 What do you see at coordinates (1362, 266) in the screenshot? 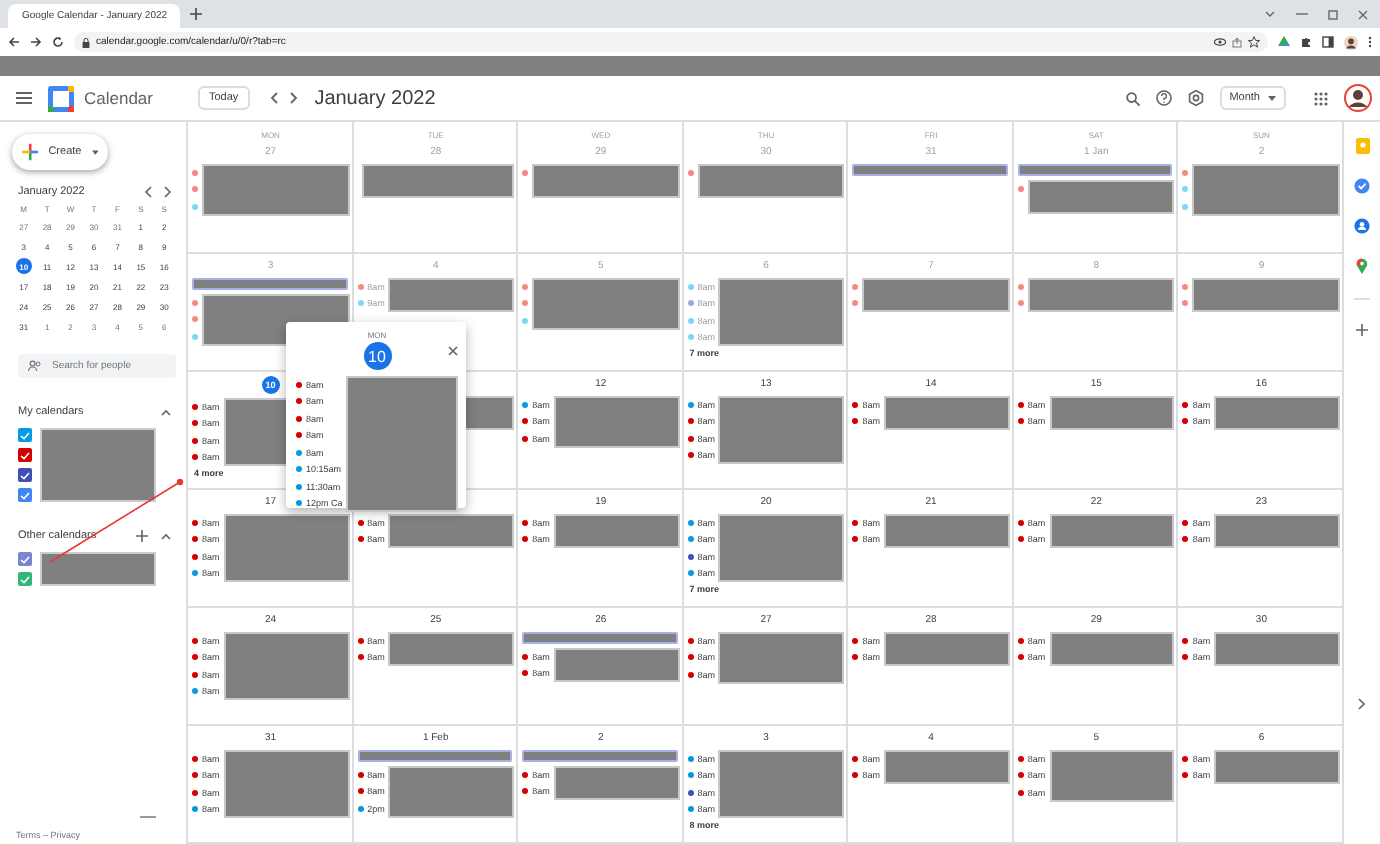
I see `map-pin-icon` at bounding box center [1362, 266].